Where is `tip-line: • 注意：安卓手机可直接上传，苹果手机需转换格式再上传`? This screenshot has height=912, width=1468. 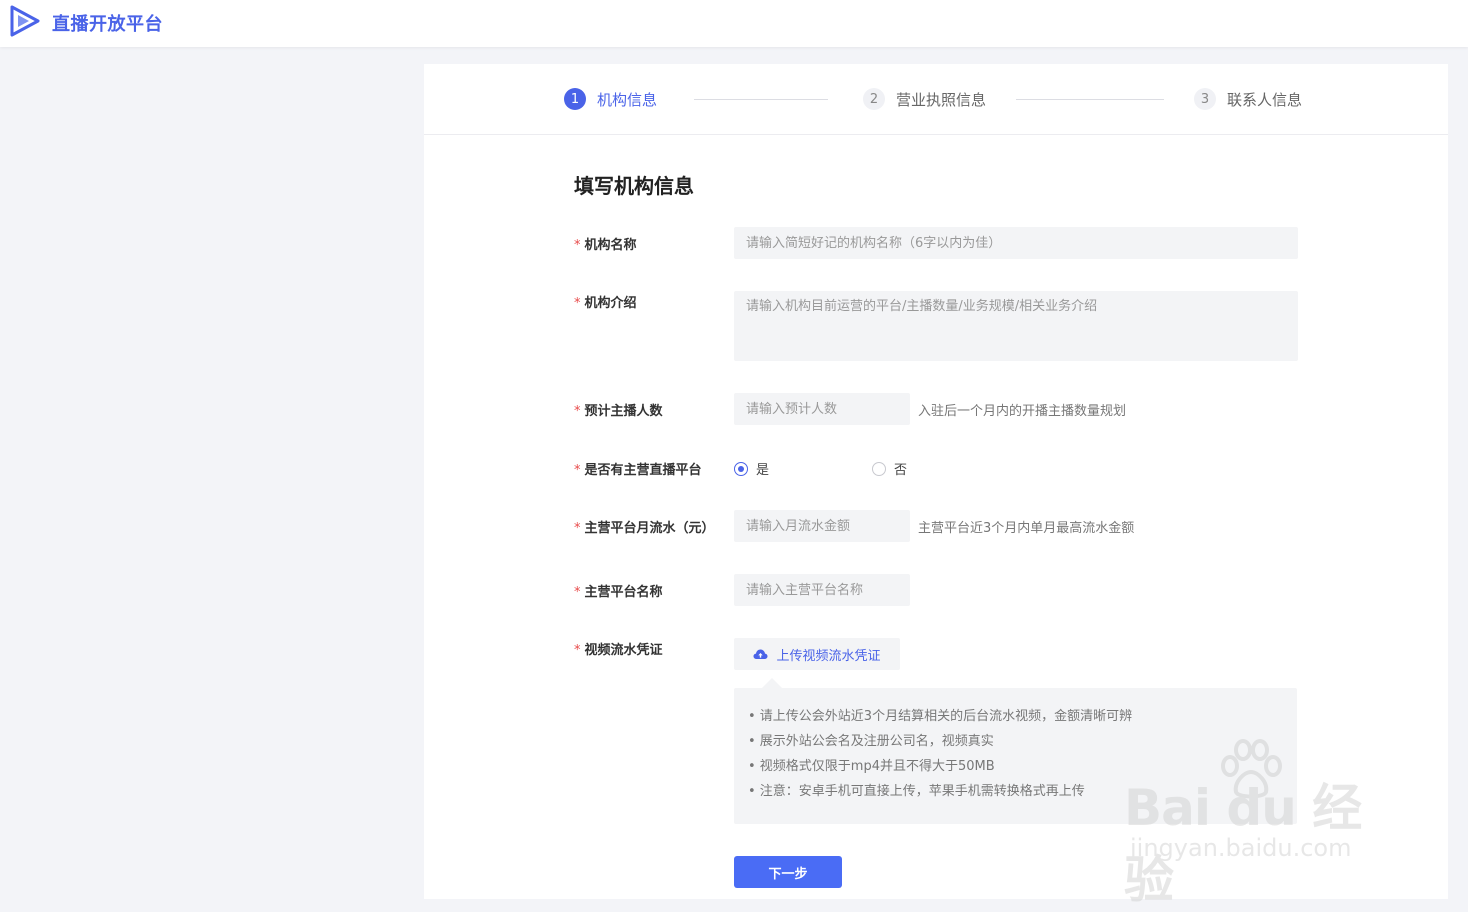
tip-line: • 注意：安卓手机可直接上传，苹果手机需转换格式再上传 is located at coordinates (916, 791).